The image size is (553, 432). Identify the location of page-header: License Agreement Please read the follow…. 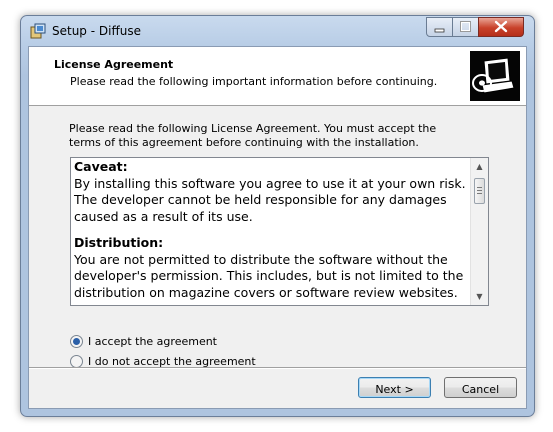
(277, 76).